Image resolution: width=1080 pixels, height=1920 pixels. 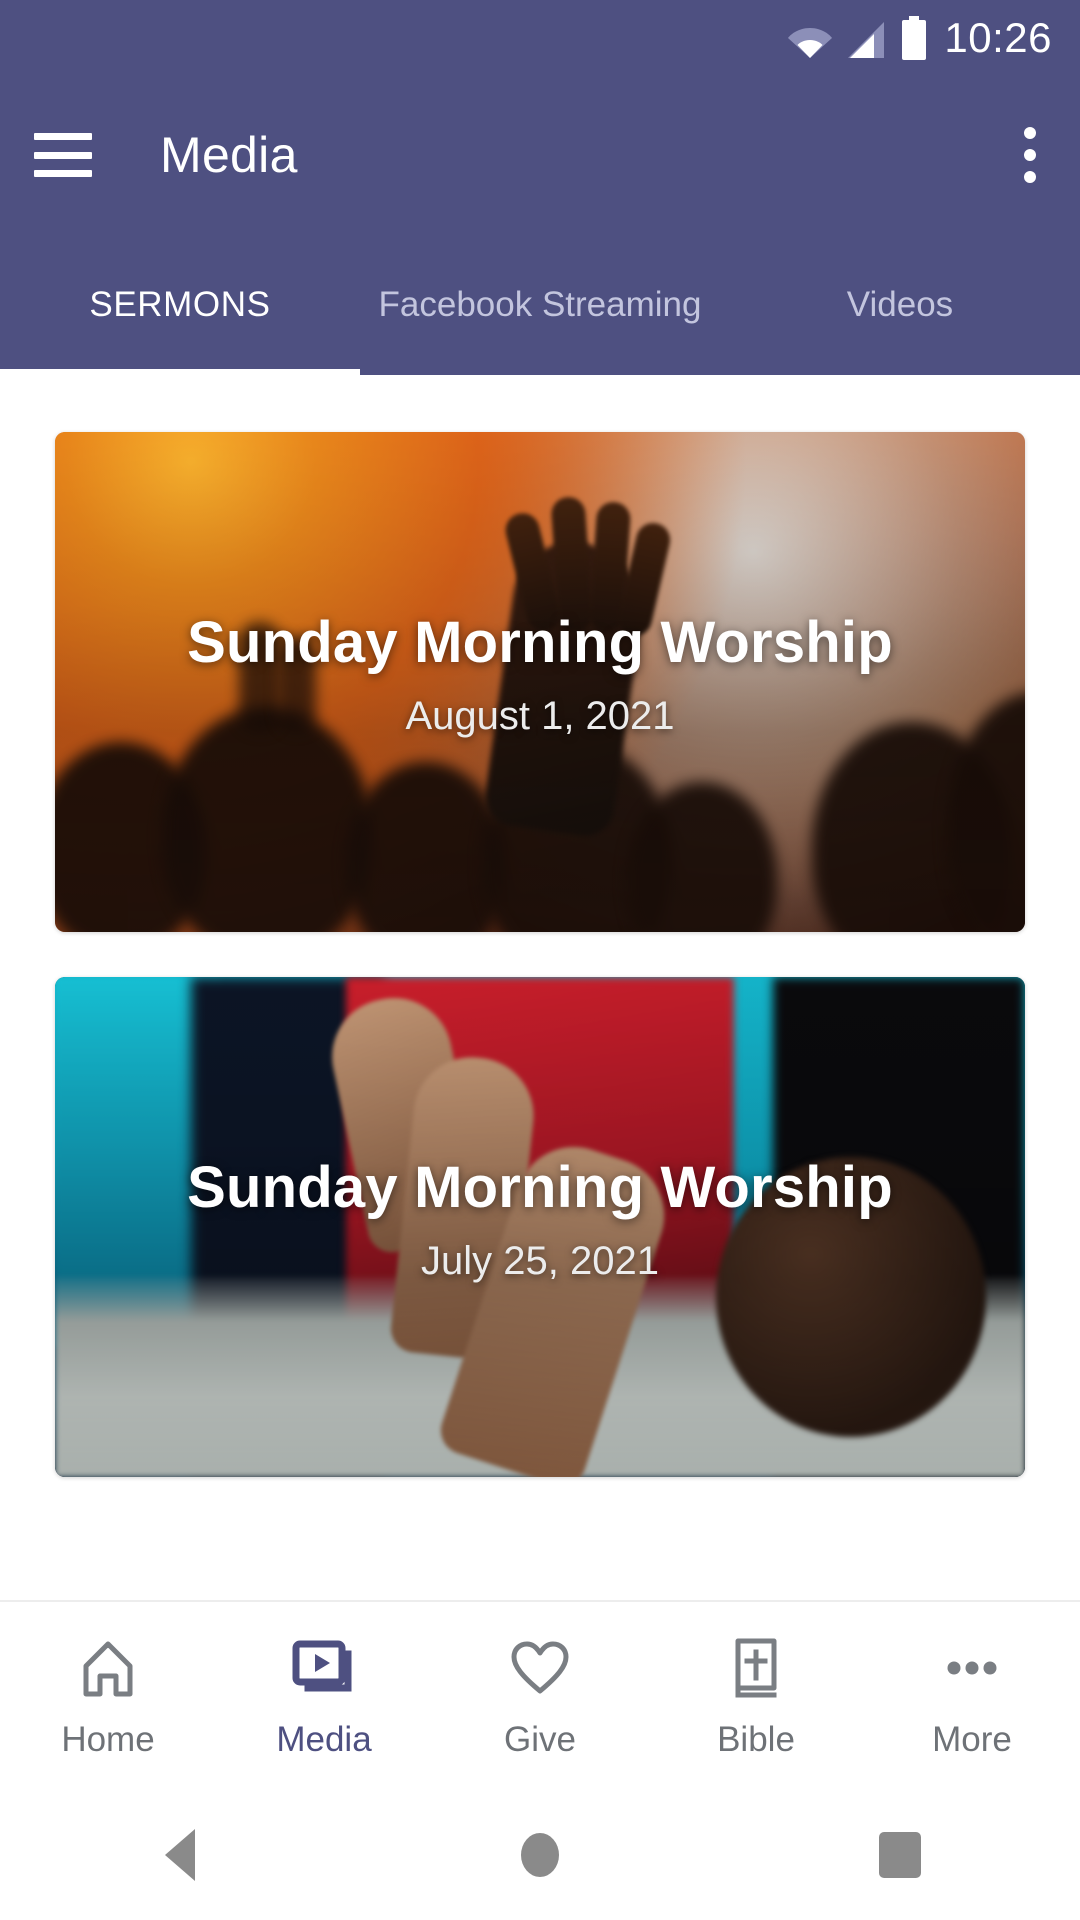 I want to click on nav-item-give: Give, so click(x=540, y=1696).